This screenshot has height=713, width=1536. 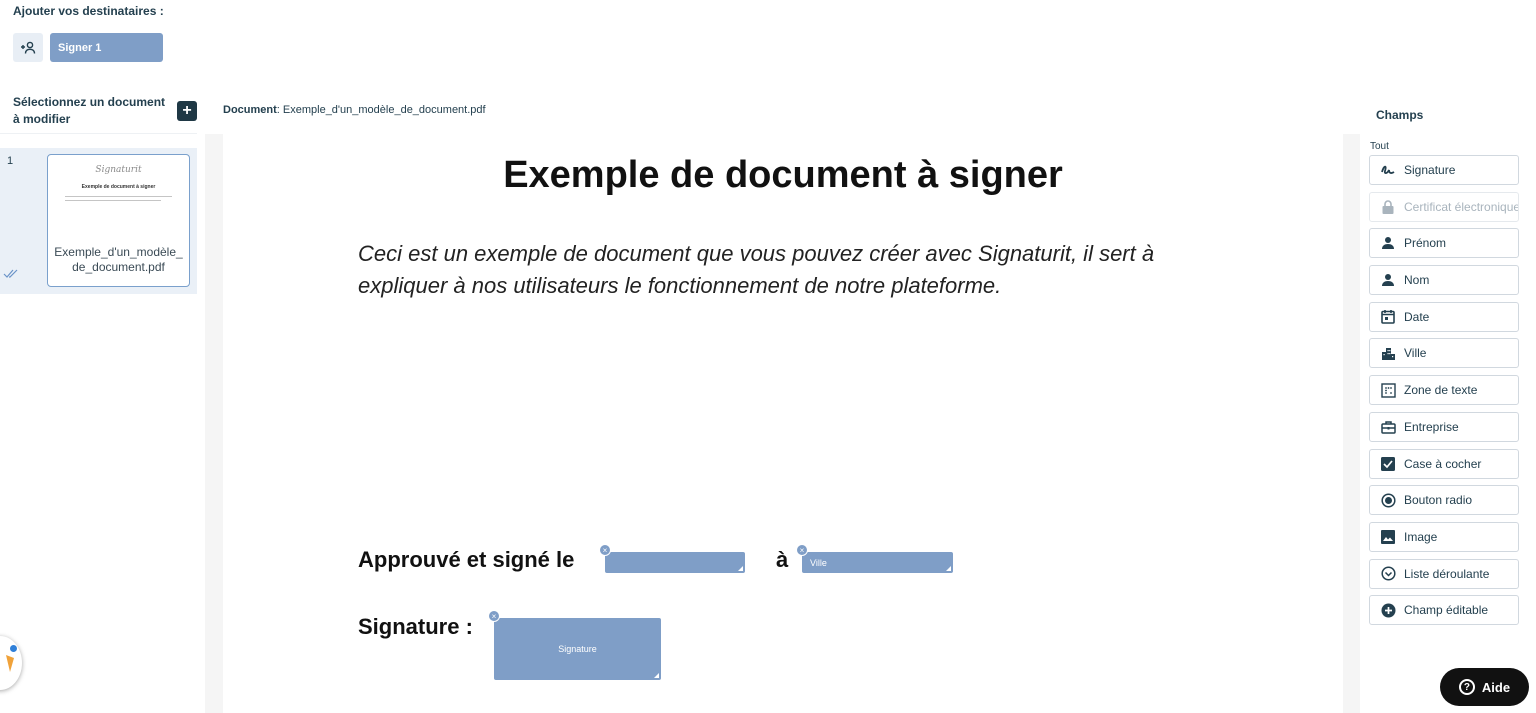 What do you see at coordinates (1388, 390) in the screenshot?
I see `text-area-icon` at bounding box center [1388, 390].